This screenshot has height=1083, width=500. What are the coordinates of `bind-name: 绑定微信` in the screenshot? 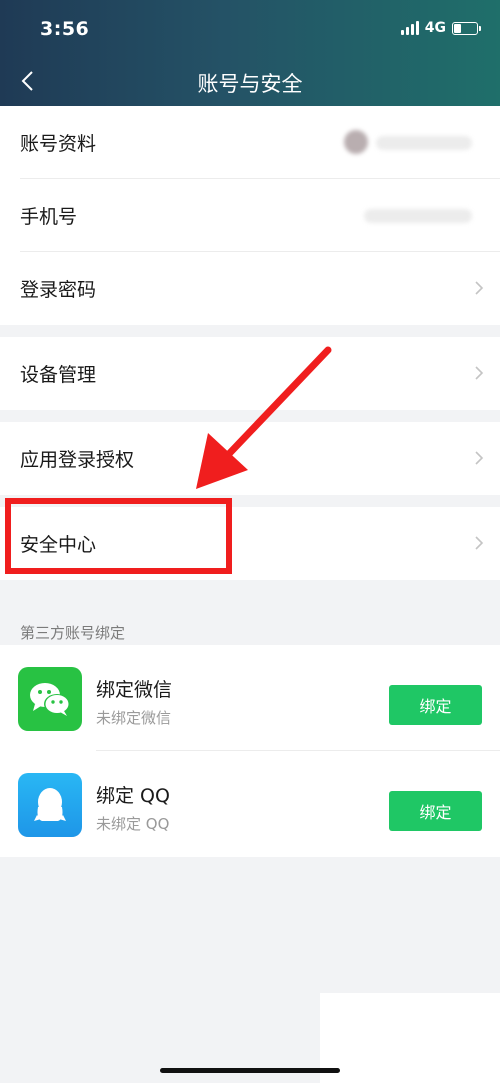 It's located at (134, 690).